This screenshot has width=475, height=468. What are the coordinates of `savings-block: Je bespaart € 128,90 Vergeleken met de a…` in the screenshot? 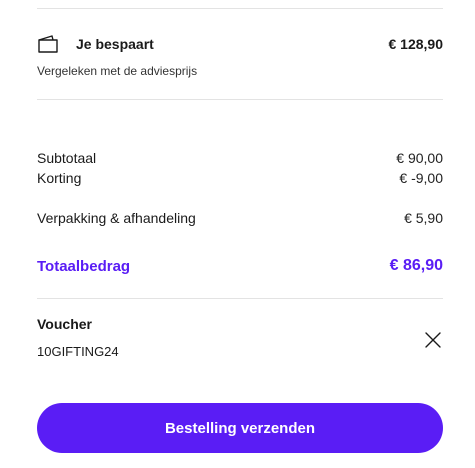 It's located at (240, 55).